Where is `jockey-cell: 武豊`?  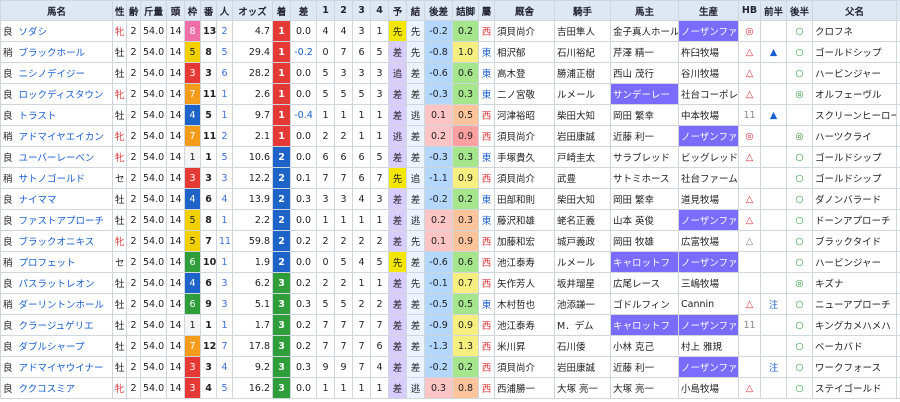
jockey-cell: 武豊 is located at coordinates (582, 178).